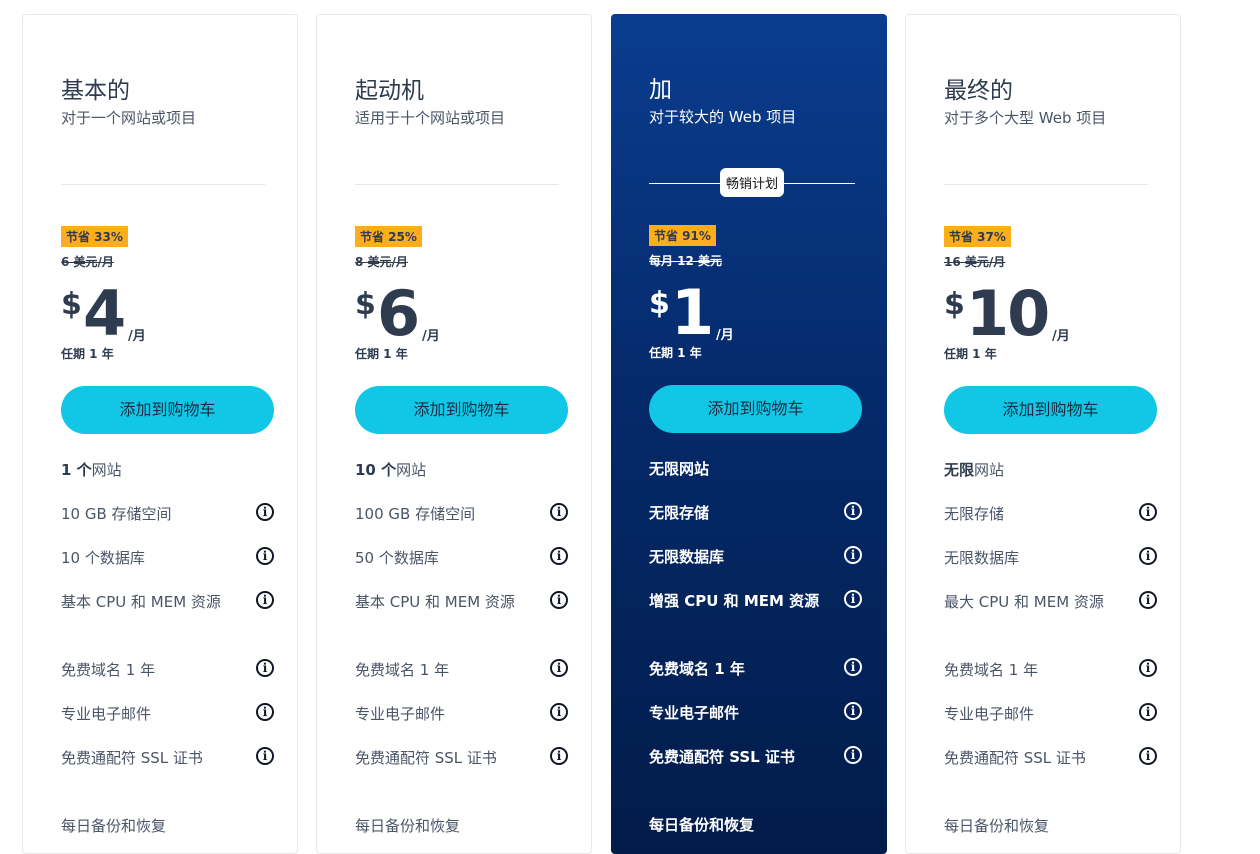 This screenshot has width=1260, height=854. Describe the element at coordinates (103, 558) in the screenshot. I see `feature-label: 10 个数据库` at that location.